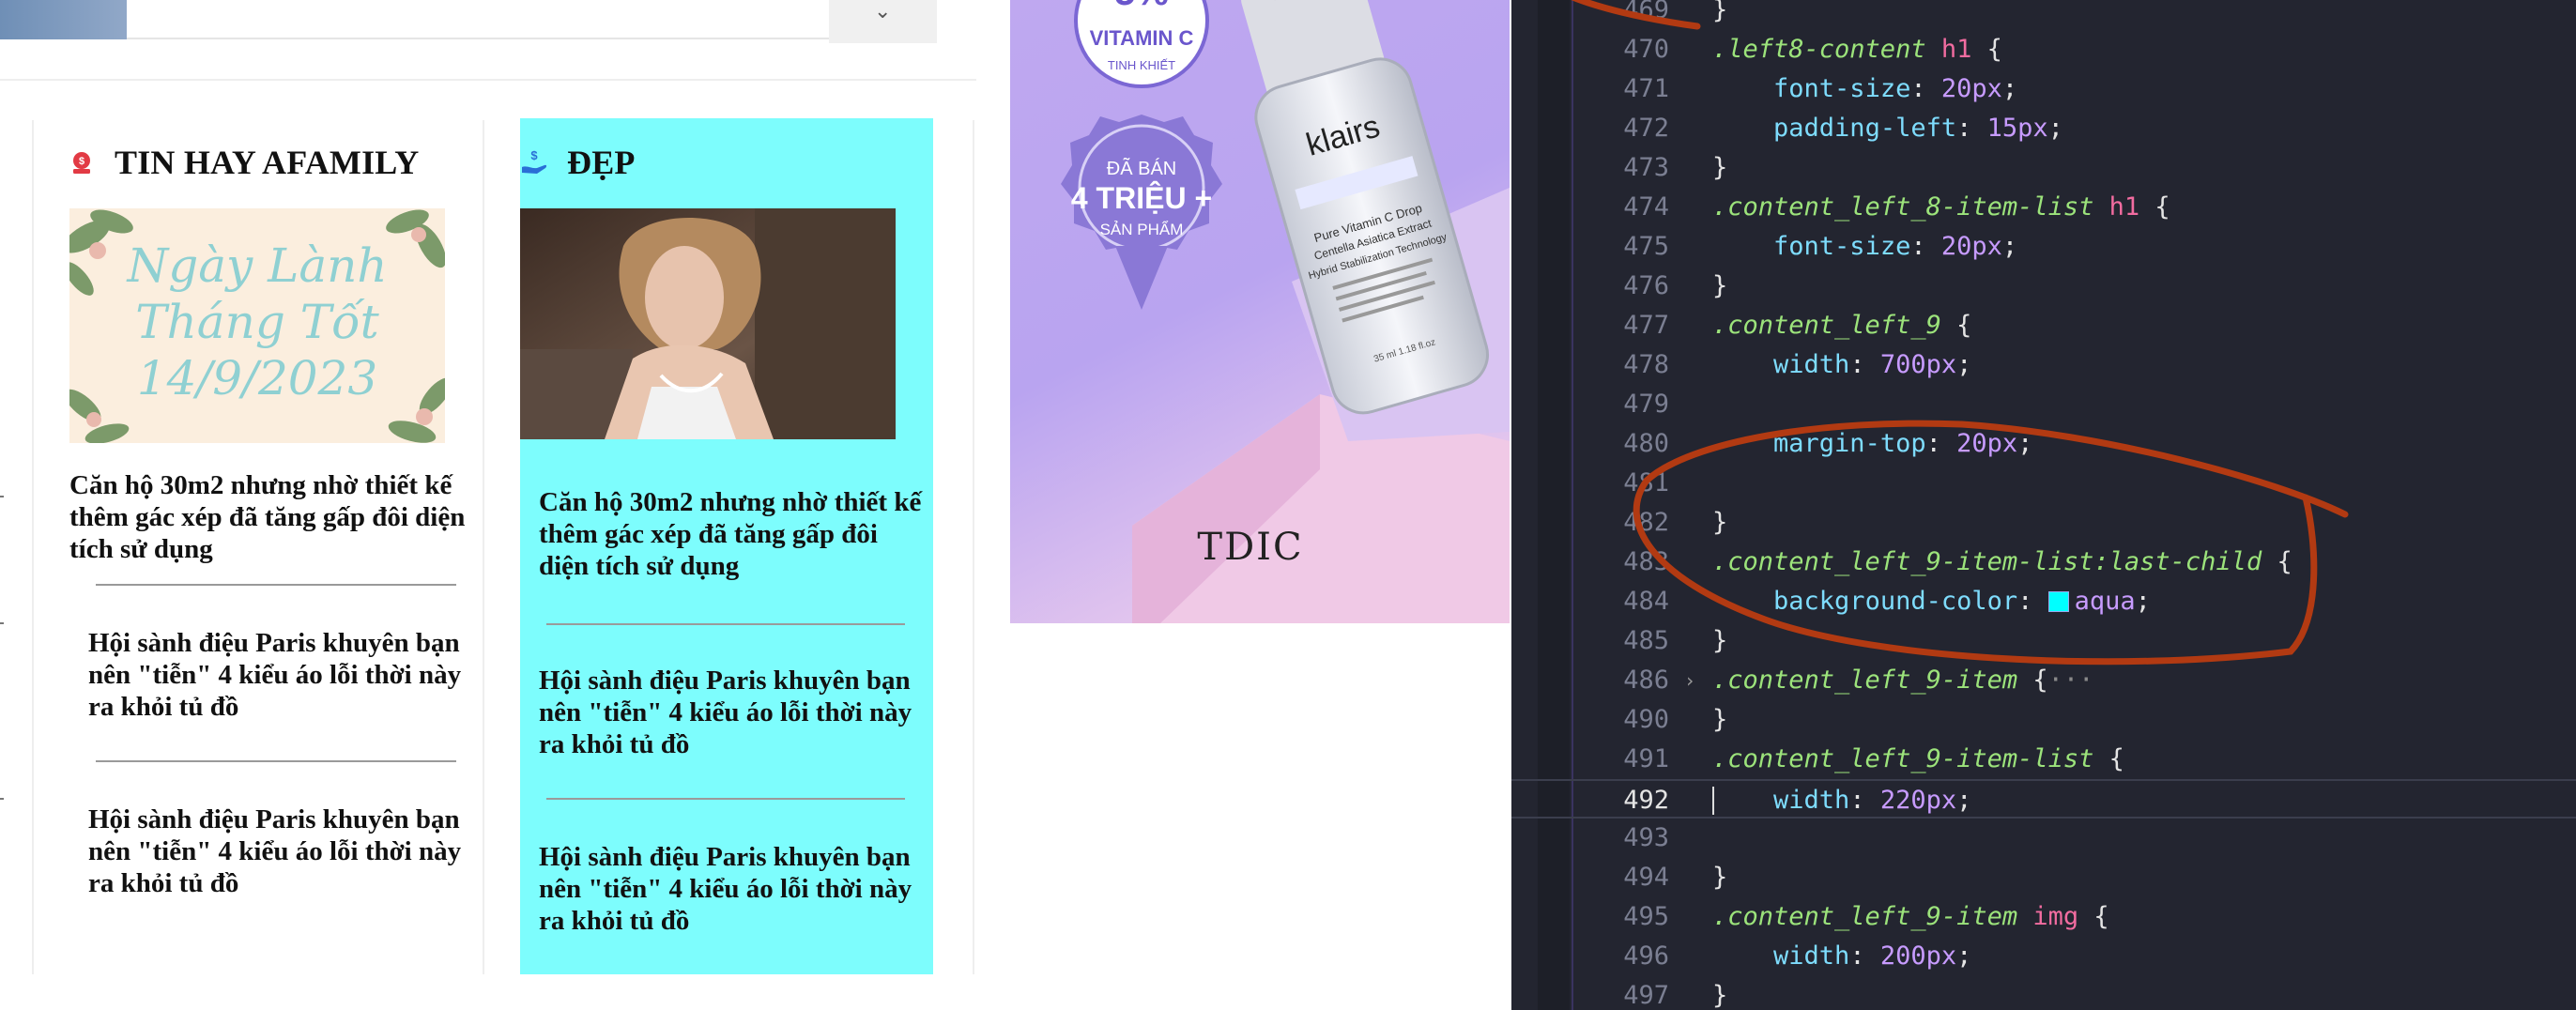 The width and height of the screenshot is (2576, 1010). I want to click on line-number: 491, so click(1646, 758).